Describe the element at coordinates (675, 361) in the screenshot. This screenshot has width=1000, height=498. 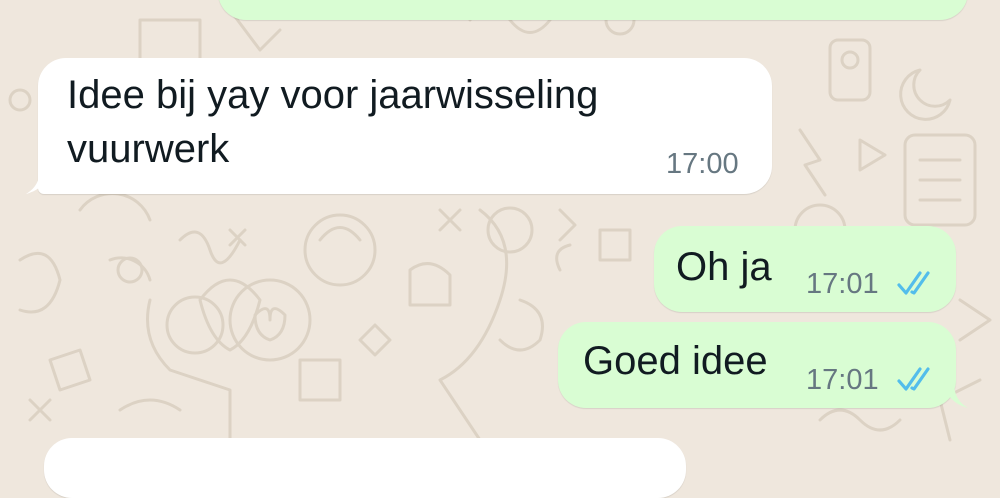
I see `message-text: Goed idee` at that location.